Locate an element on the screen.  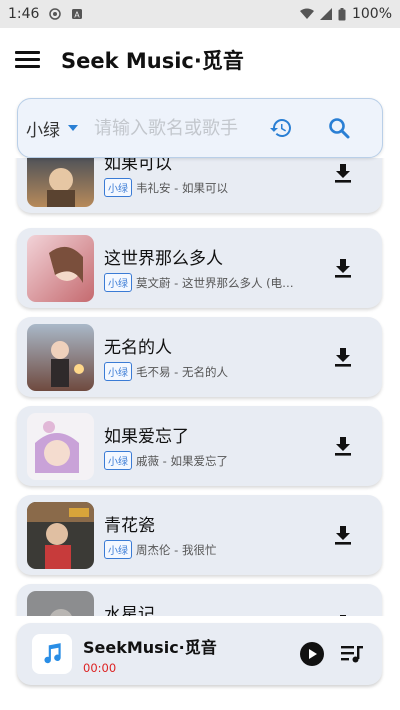
list-item: 如果可以 小绿 韦礼安 - 如果可以 is located at coordinates (199, 185).